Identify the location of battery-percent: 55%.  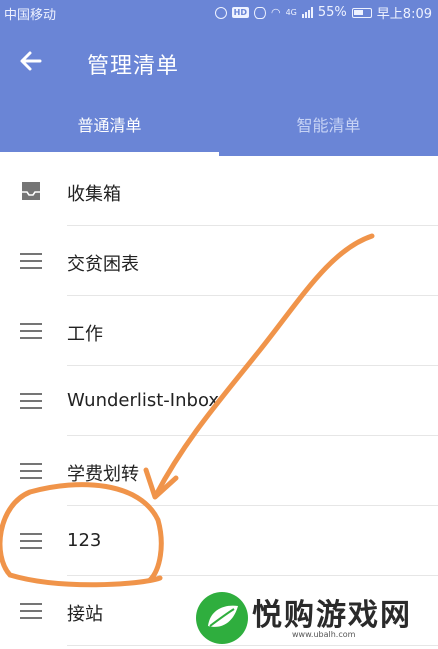
(332, 12).